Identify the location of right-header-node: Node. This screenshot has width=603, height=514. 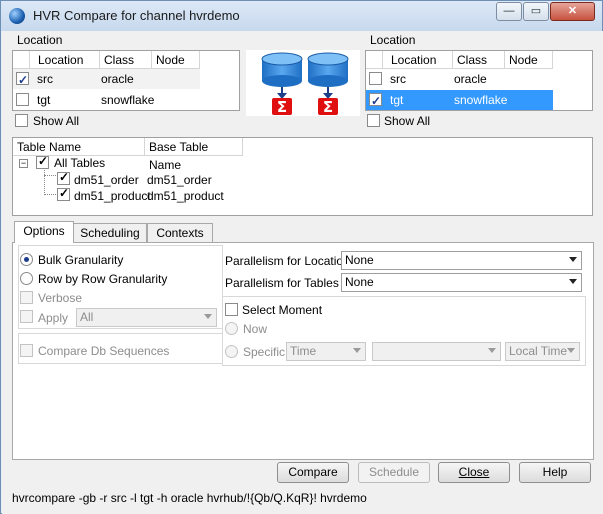
(529, 60).